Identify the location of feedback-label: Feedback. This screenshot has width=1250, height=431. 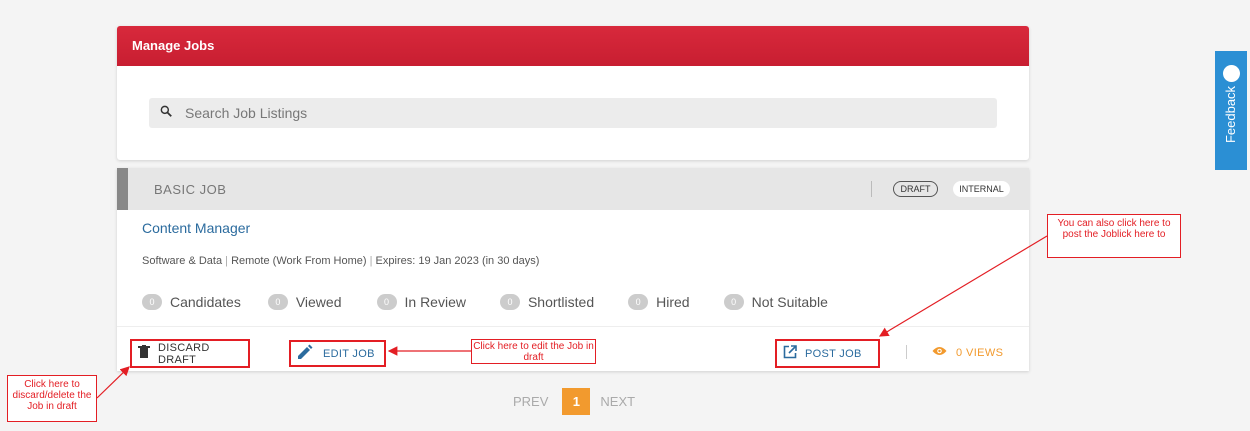
(1230, 114).